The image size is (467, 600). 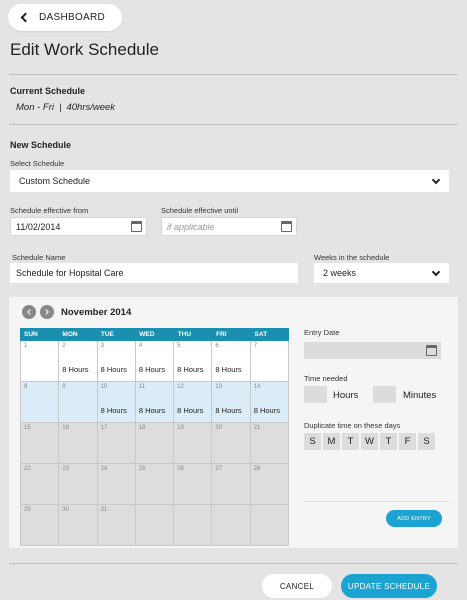 I want to click on calendar-day: 9, so click(x=78, y=402).